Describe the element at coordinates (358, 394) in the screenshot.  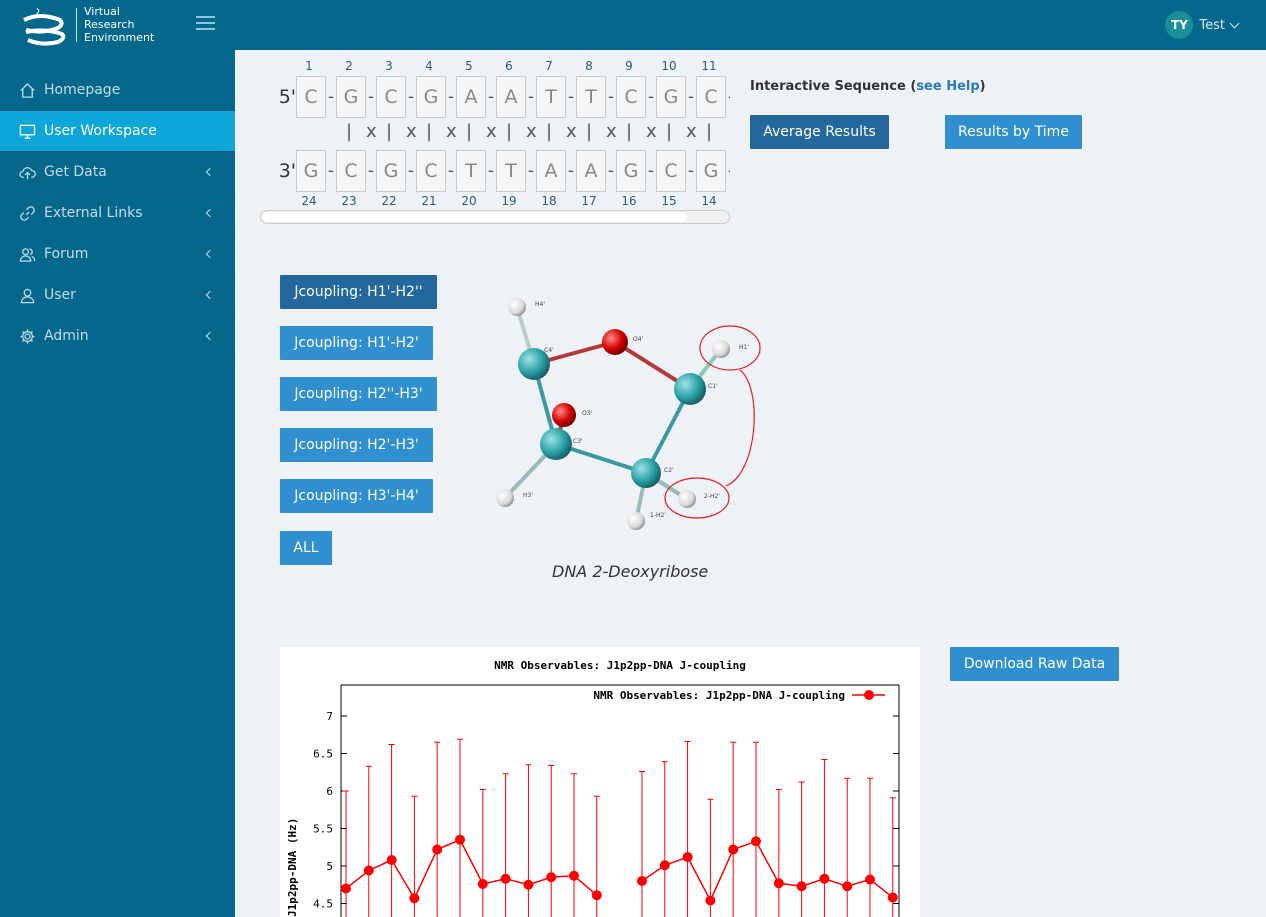
I see `jcoupling-h2pp-h3-button: Jcoupling: H2''-H3'` at that location.